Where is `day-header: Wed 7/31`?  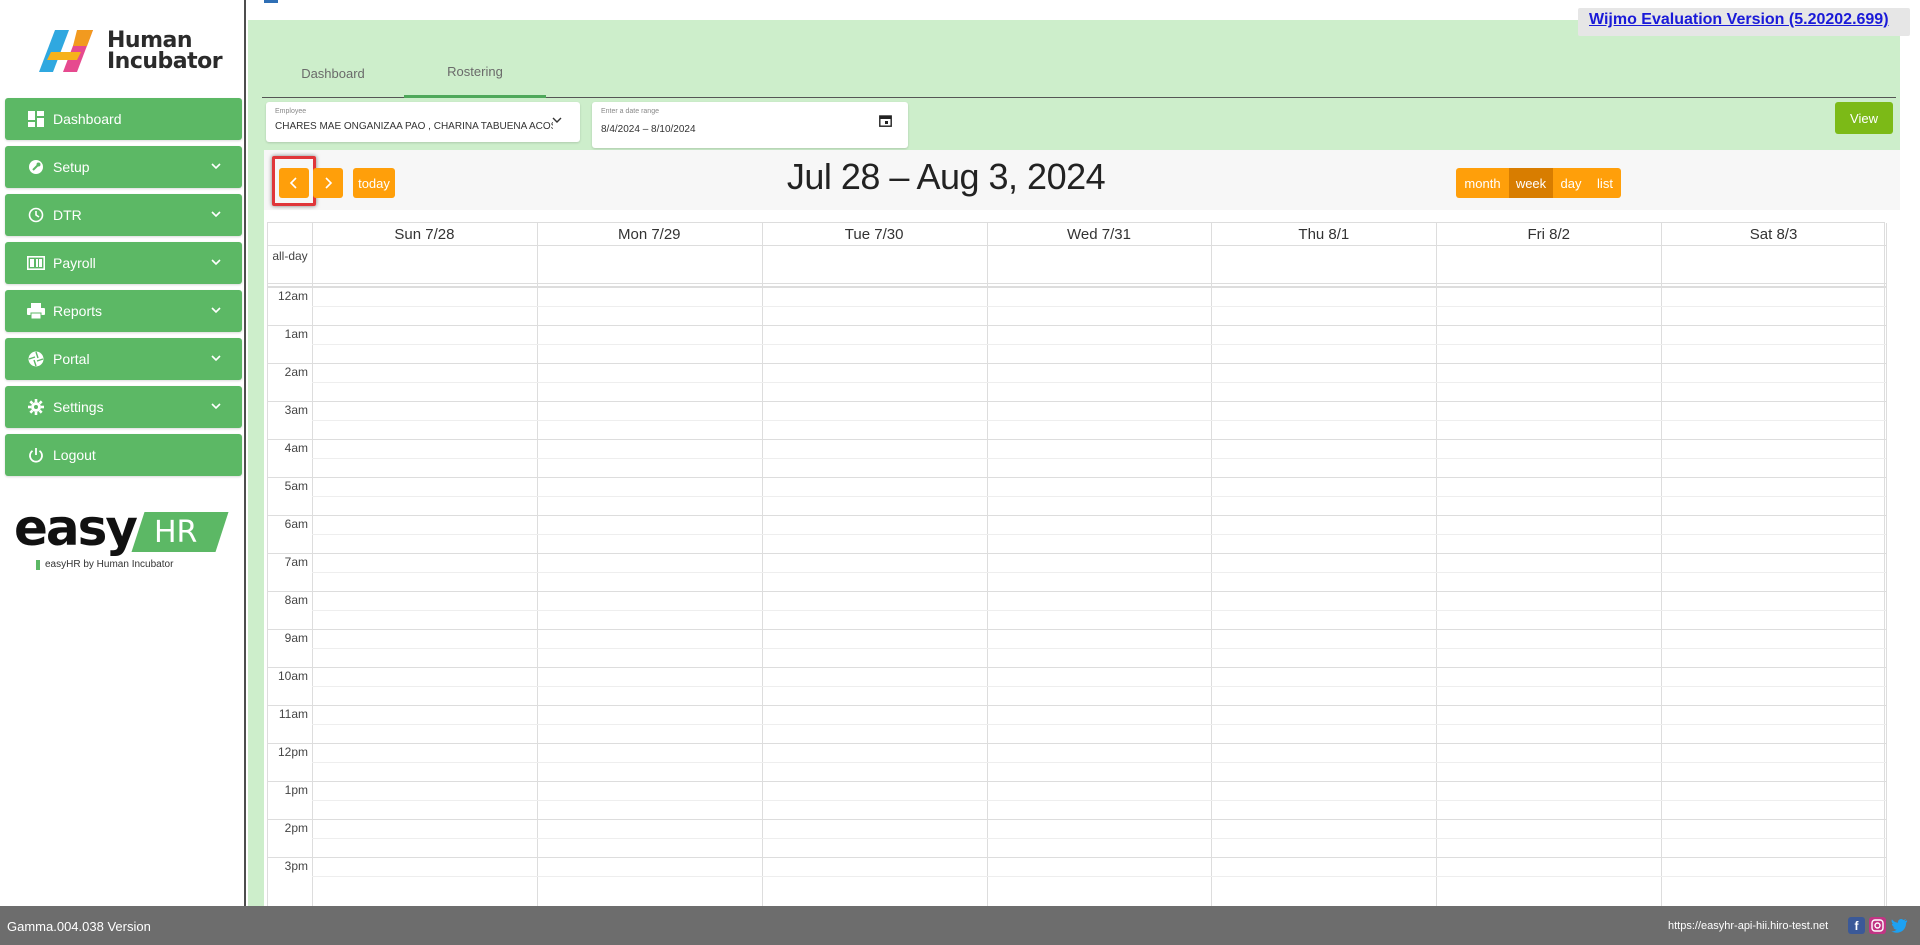 day-header: Wed 7/31 is located at coordinates (1099, 234).